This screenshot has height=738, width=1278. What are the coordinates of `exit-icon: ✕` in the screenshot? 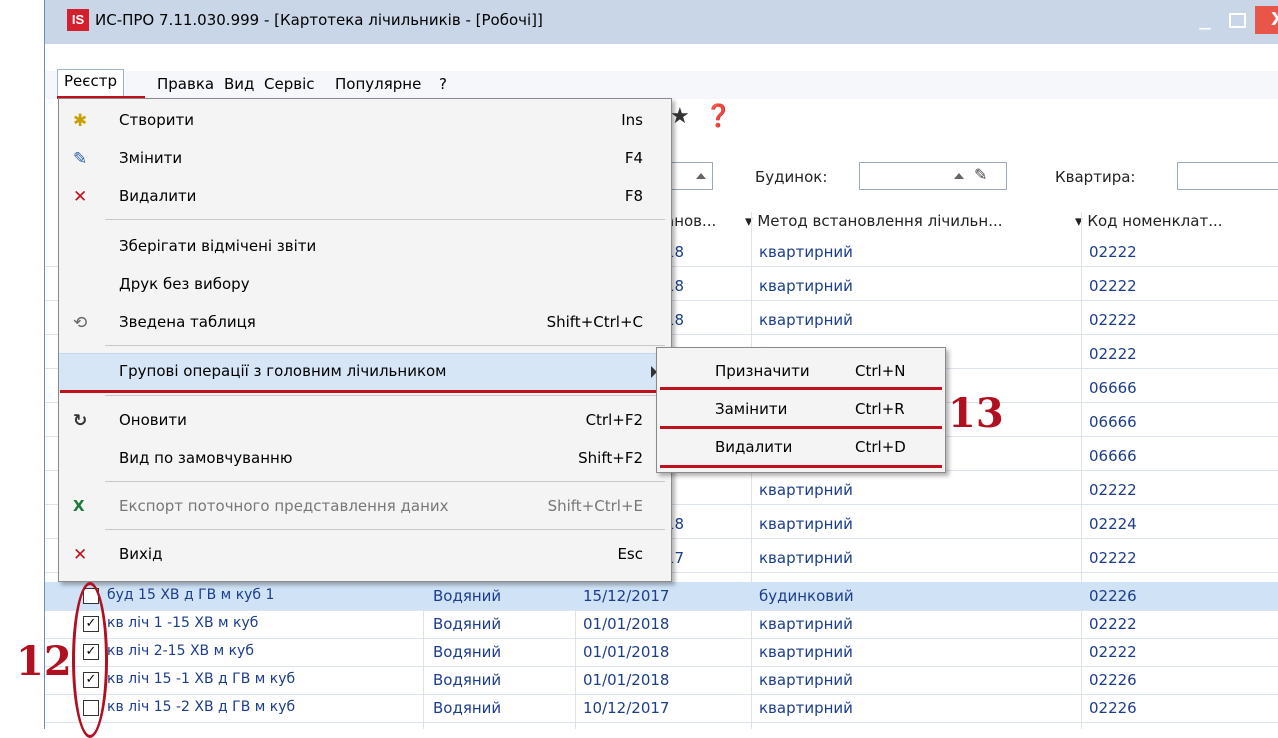 It's located at (80, 555).